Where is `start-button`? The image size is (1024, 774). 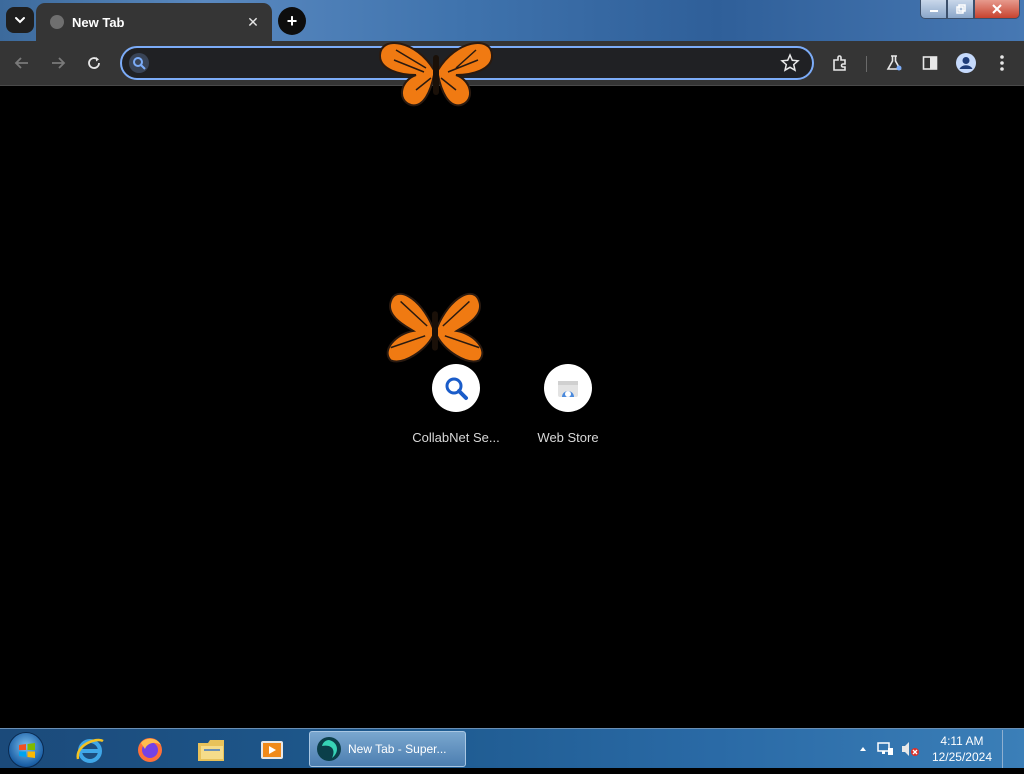
start-button is located at coordinates (26, 750).